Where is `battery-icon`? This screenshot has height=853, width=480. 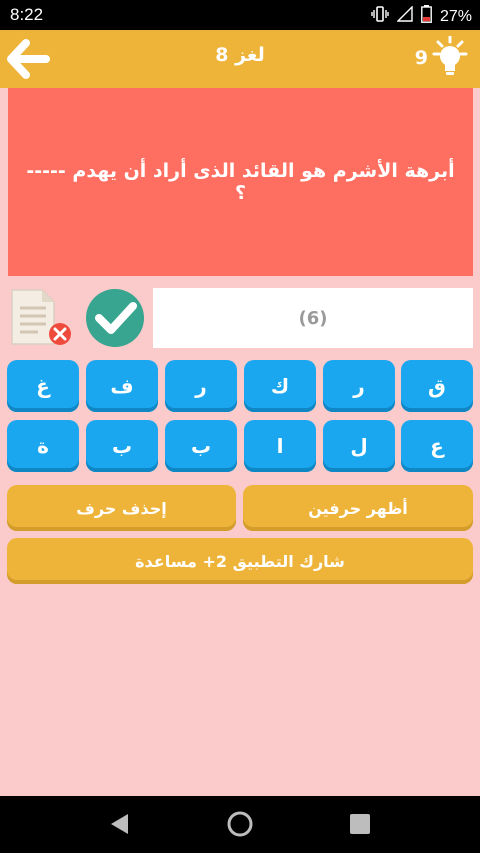
battery-icon is located at coordinates (426, 16).